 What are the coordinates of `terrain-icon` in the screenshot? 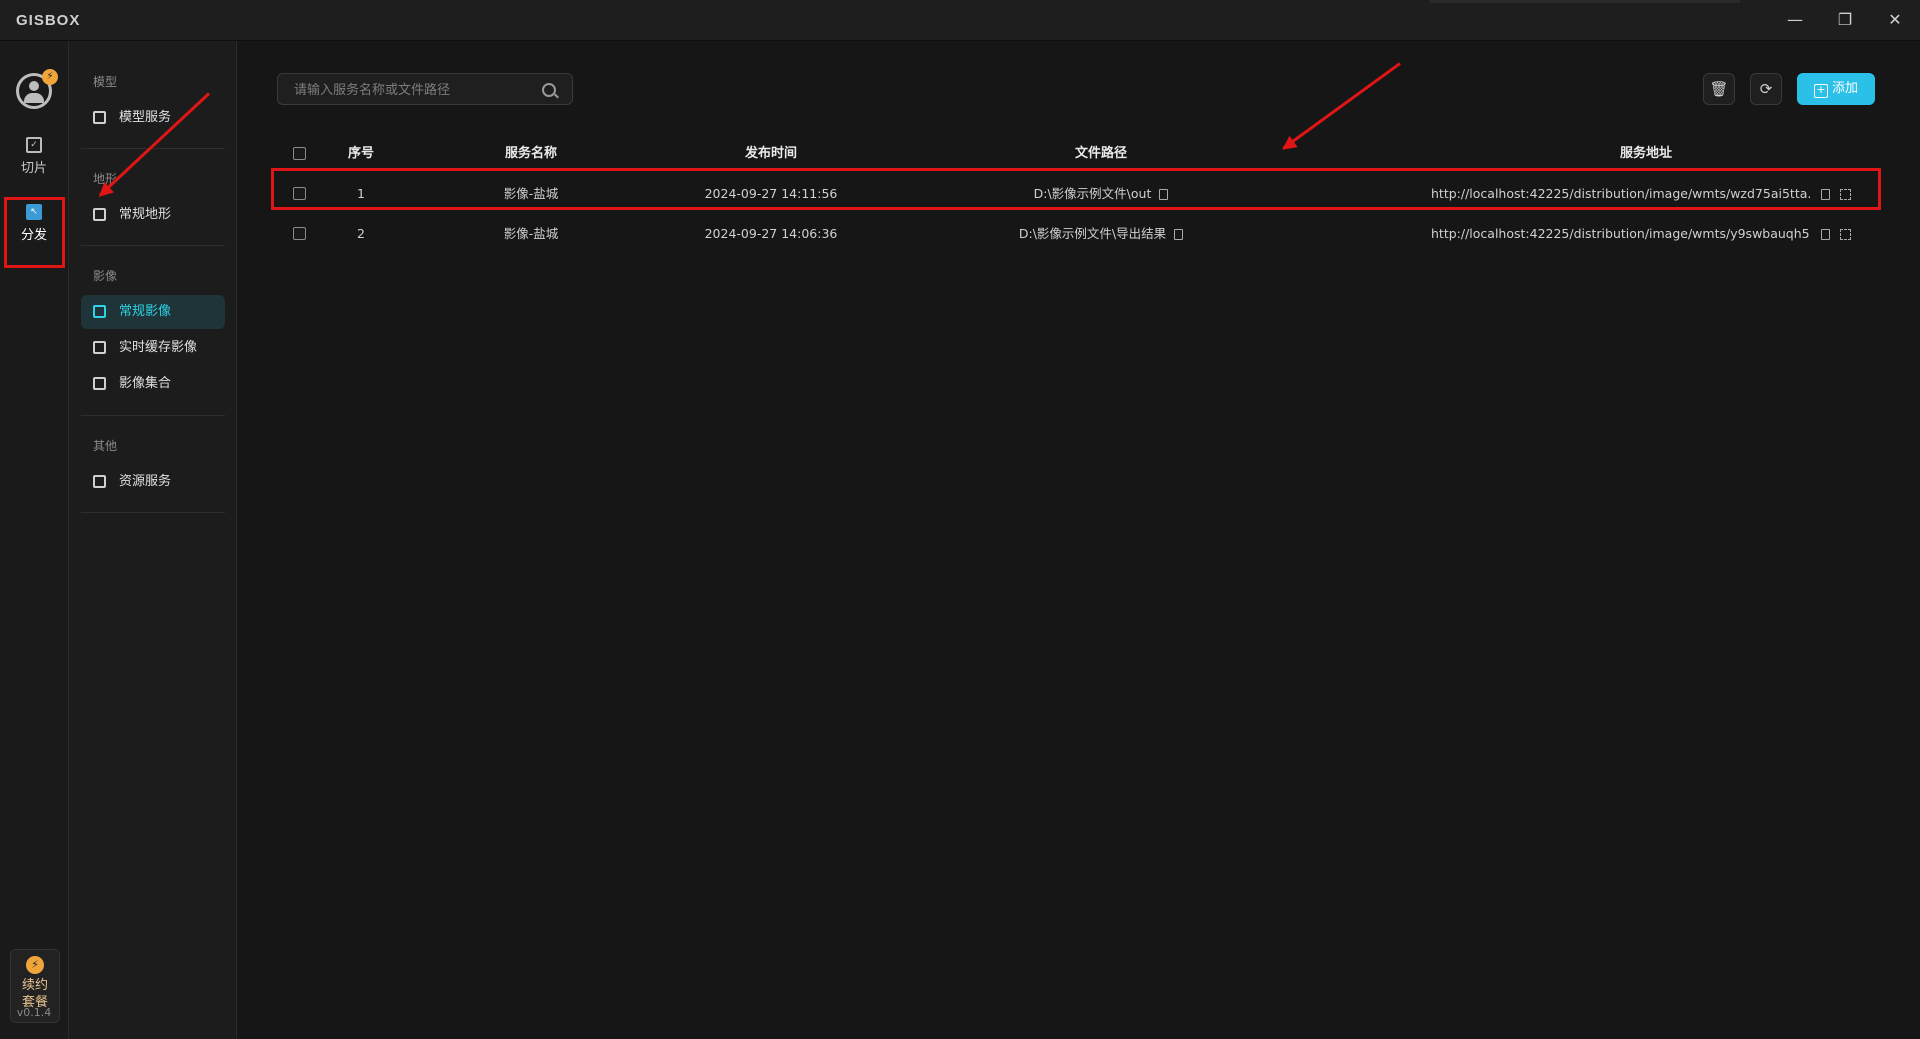 It's located at (99, 214).